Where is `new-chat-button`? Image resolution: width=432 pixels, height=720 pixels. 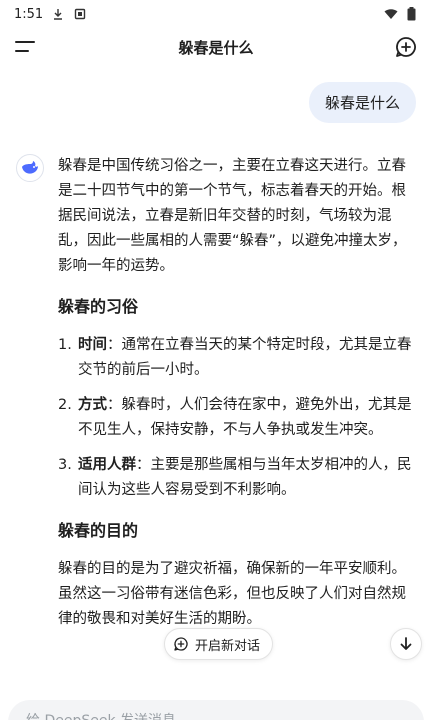
new-chat-button is located at coordinates (406, 47).